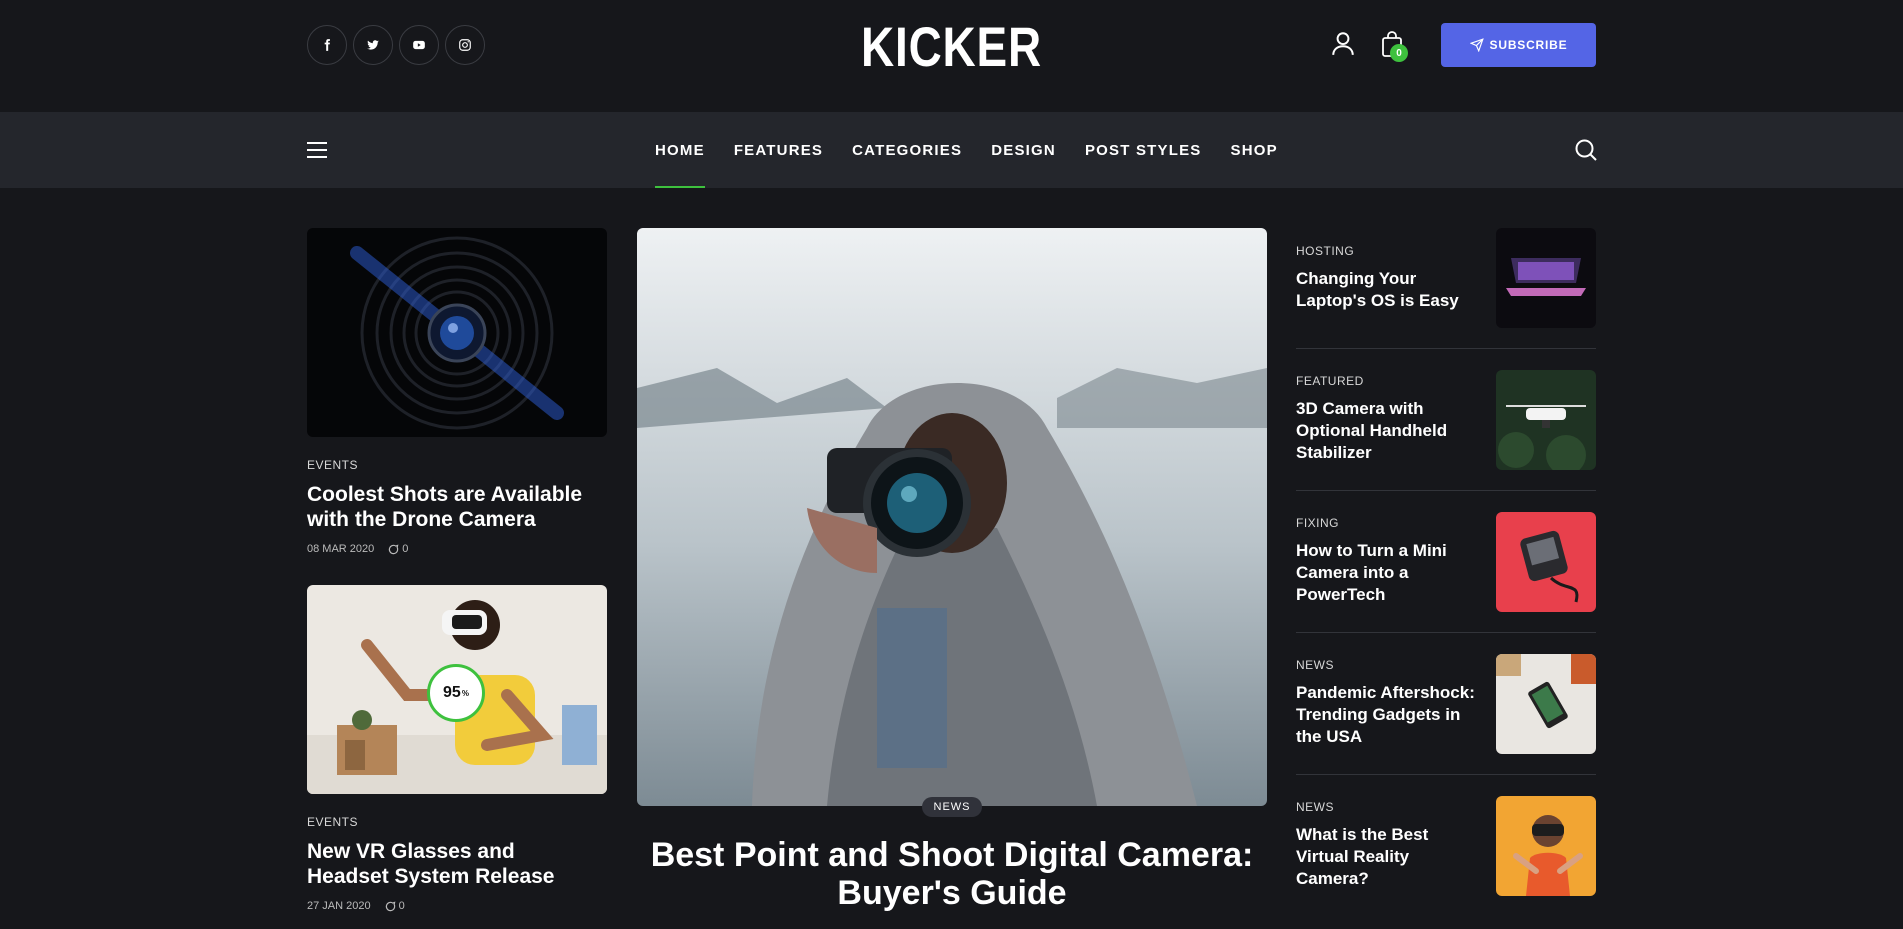  I want to click on post-date: 08 MAR 2020, so click(341, 549).